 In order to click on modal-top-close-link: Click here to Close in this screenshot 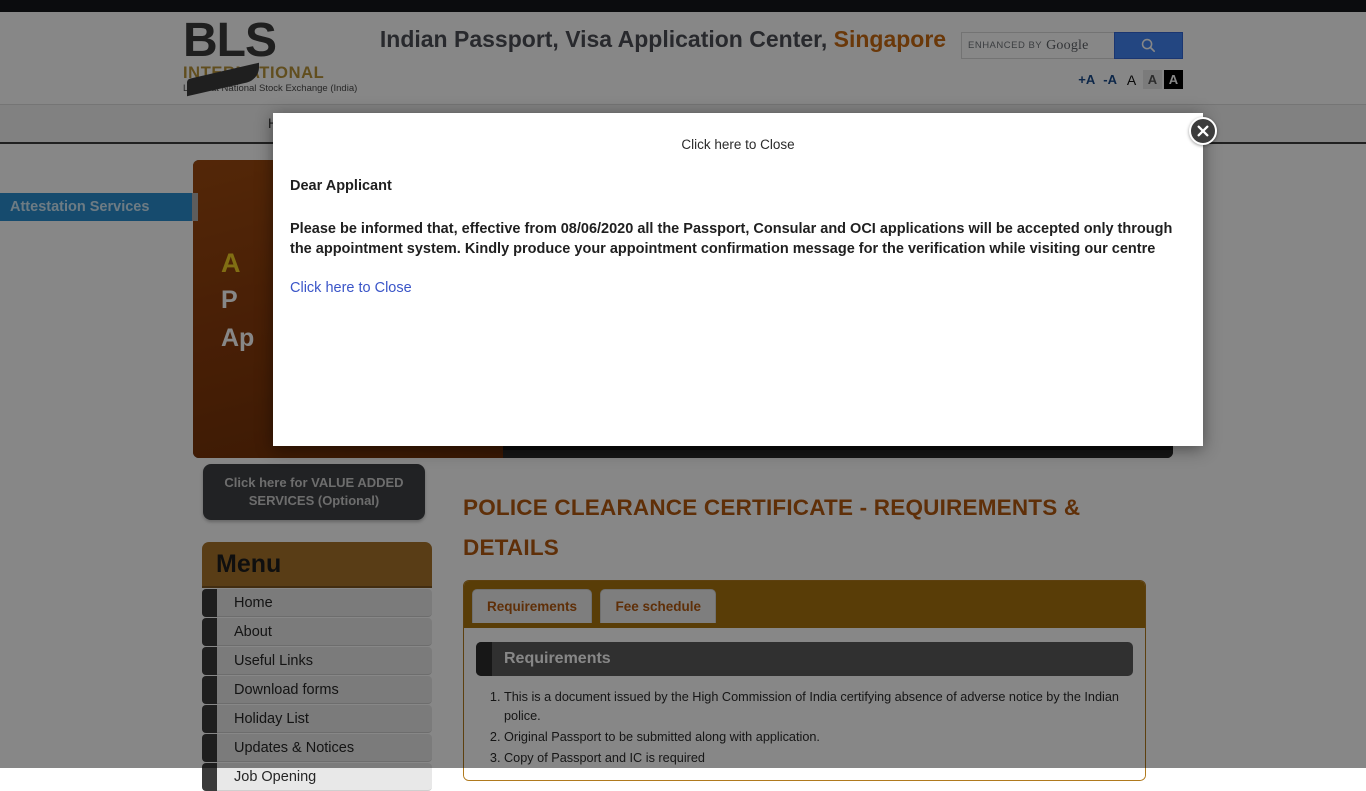, I will do `click(738, 132)`.